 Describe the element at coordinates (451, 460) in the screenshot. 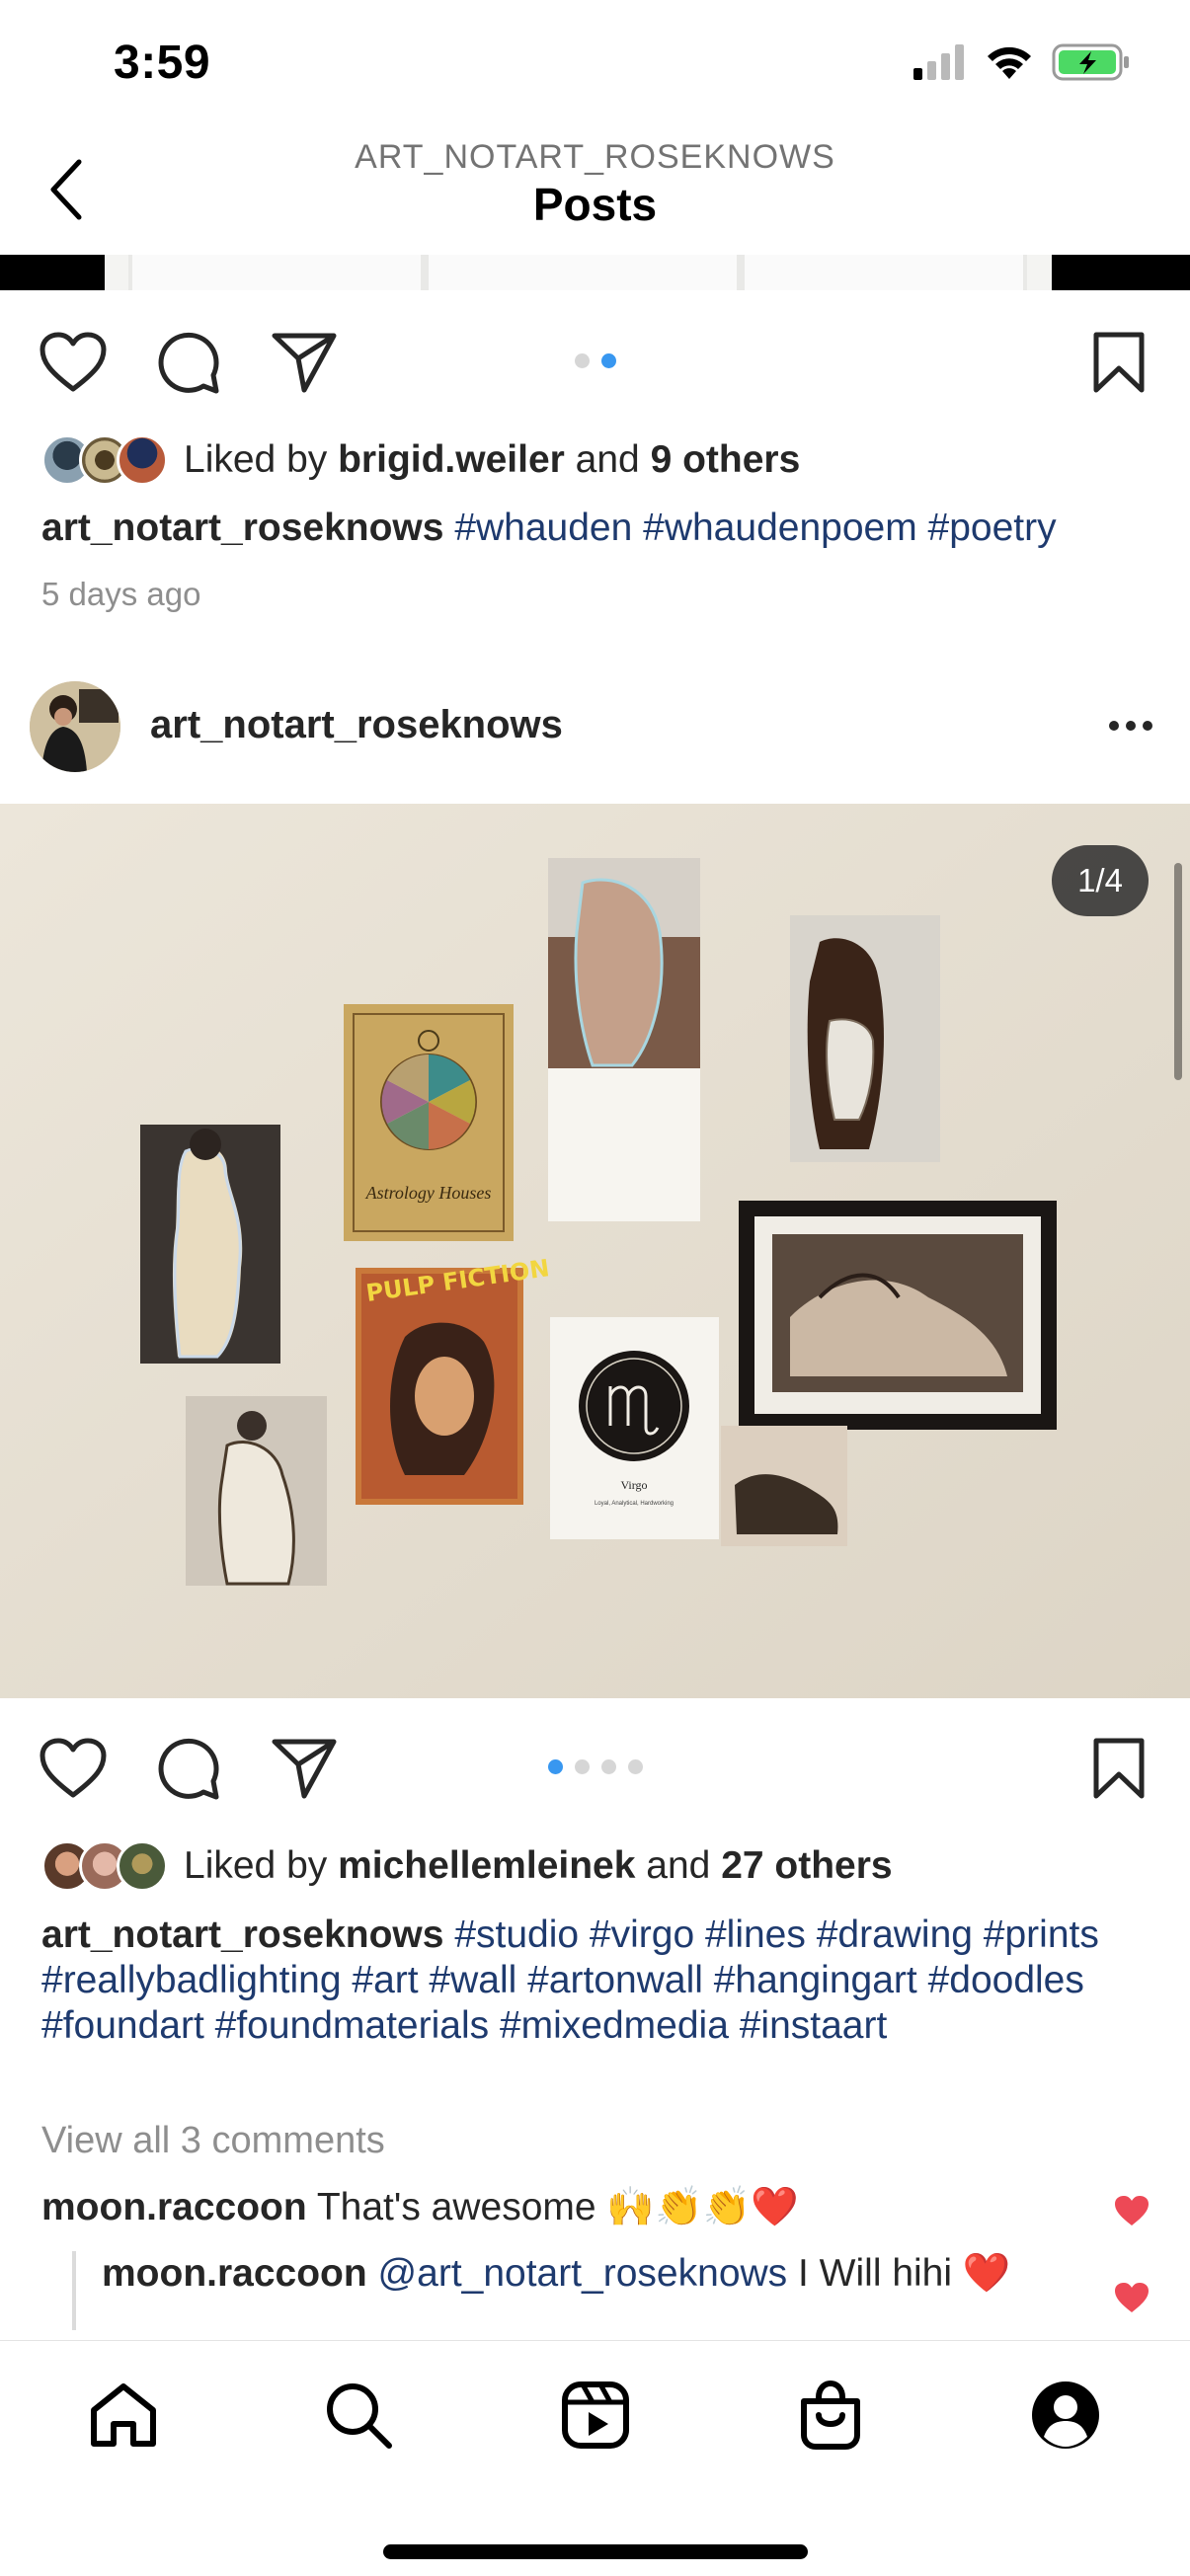

I see `liked-by-user: brigid.weiler` at that location.